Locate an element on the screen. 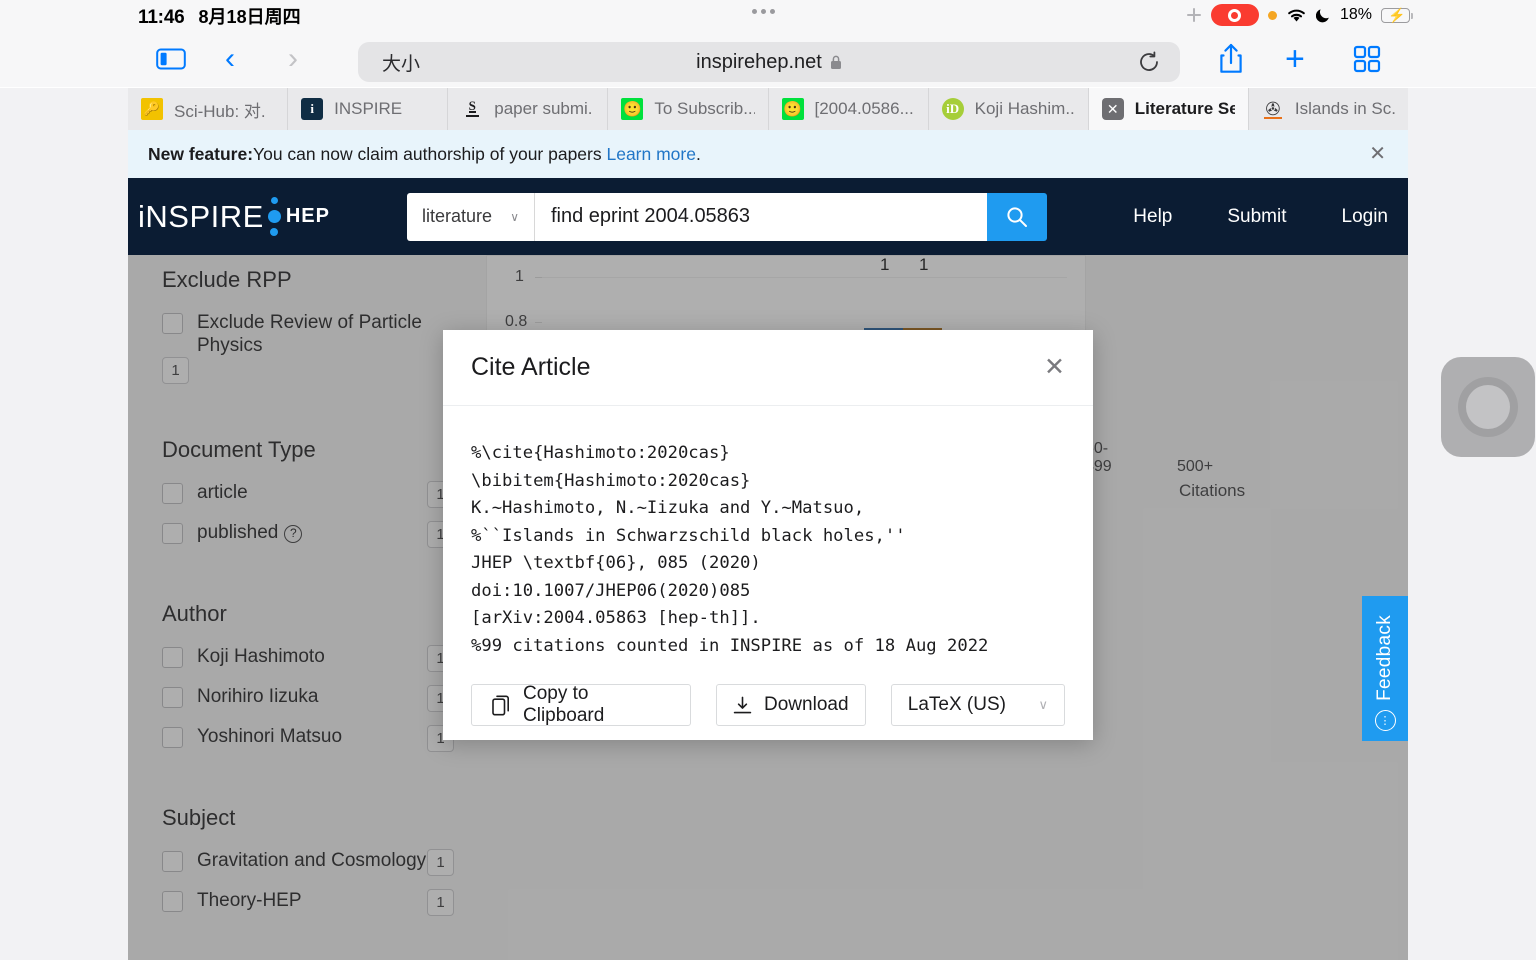 This screenshot has width=1536, height=960. arxiv-icon: ✇ is located at coordinates (1273, 109).